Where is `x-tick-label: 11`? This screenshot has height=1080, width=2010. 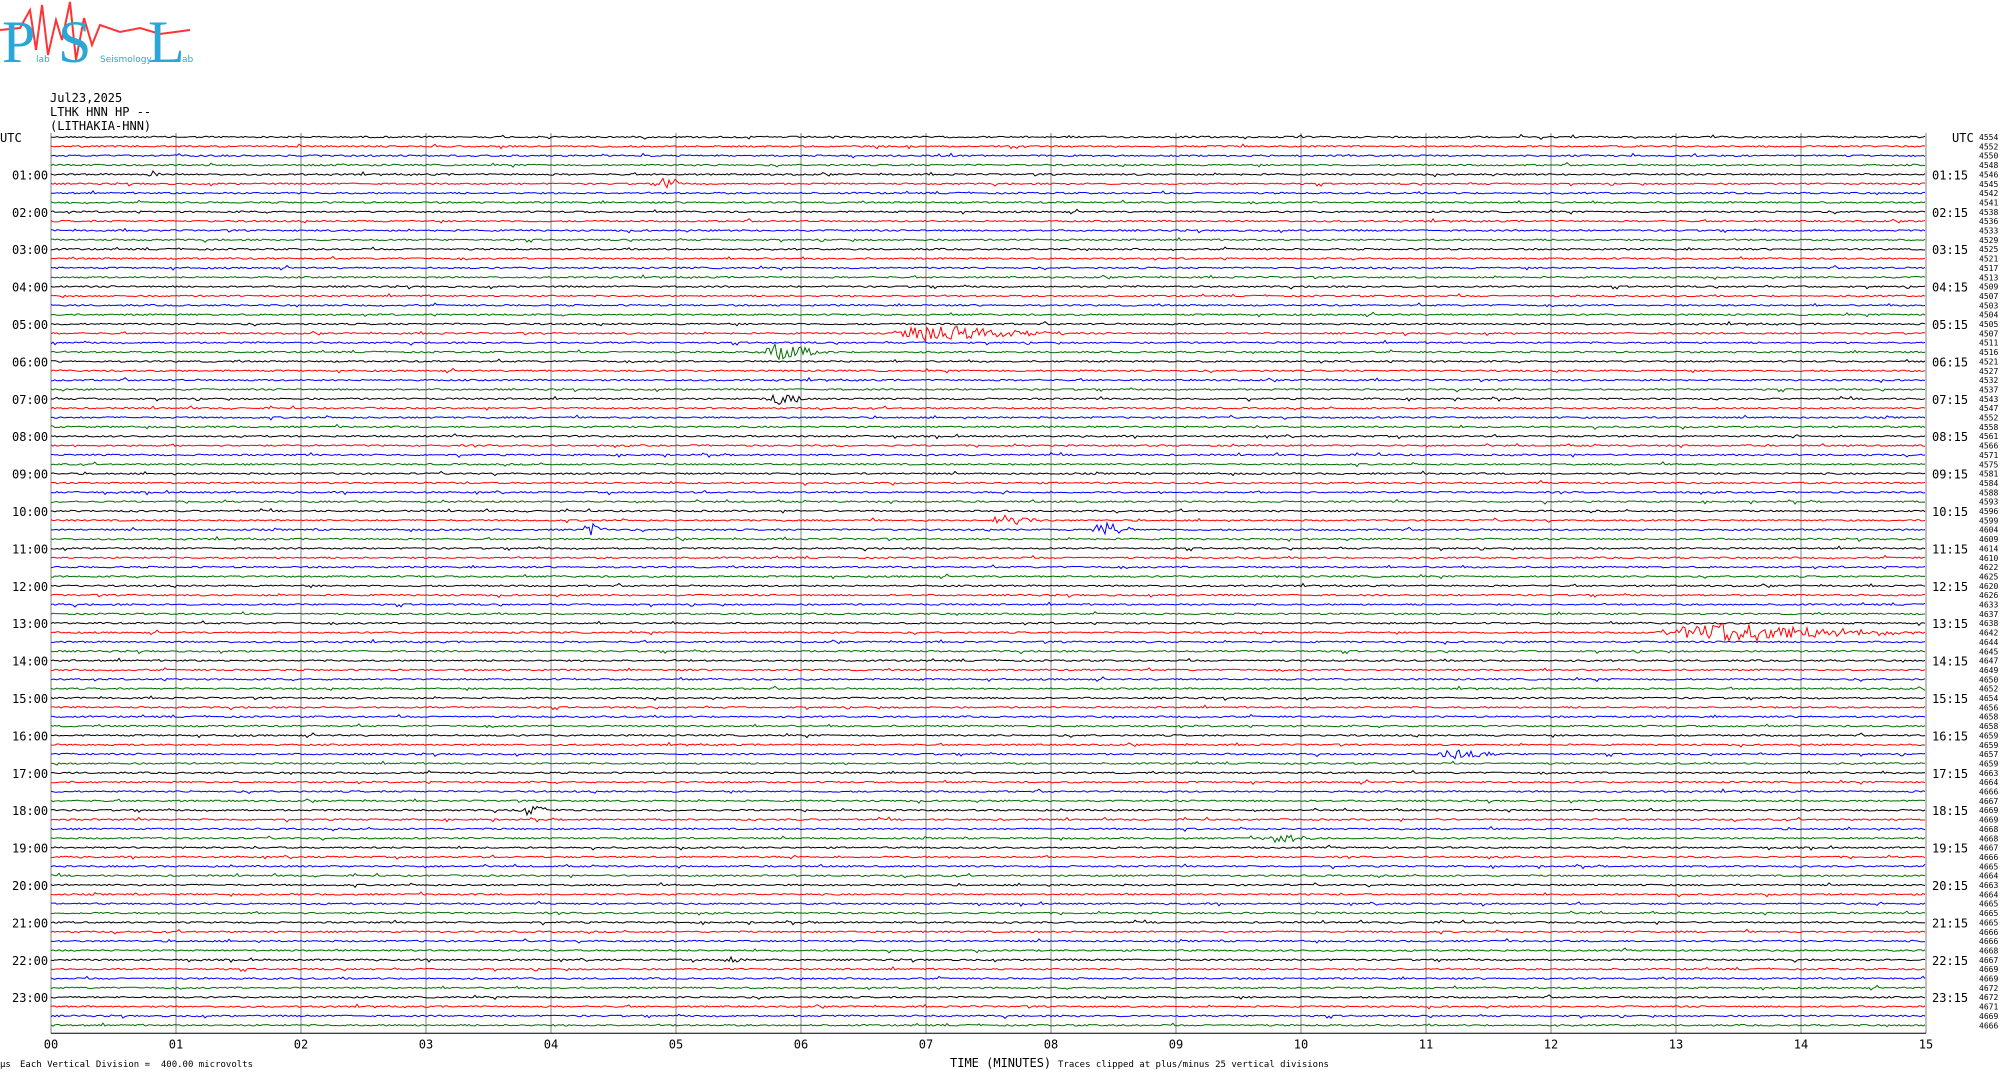 x-tick-label: 11 is located at coordinates (1426, 1044).